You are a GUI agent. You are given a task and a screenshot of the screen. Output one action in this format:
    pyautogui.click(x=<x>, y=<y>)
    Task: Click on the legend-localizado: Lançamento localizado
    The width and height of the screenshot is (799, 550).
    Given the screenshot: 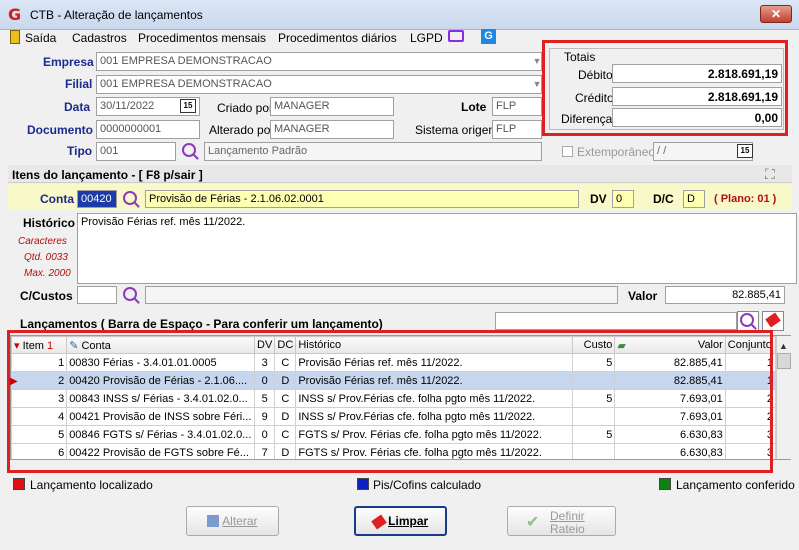 What is the action you would take?
    pyautogui.click(x=91, y=485)
    